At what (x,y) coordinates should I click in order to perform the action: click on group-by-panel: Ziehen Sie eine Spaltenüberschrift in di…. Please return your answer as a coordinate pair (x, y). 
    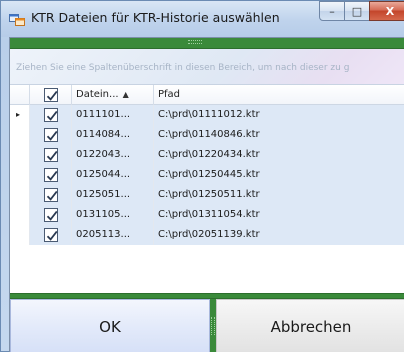
    Looking at the image, I should click on (207, 67).